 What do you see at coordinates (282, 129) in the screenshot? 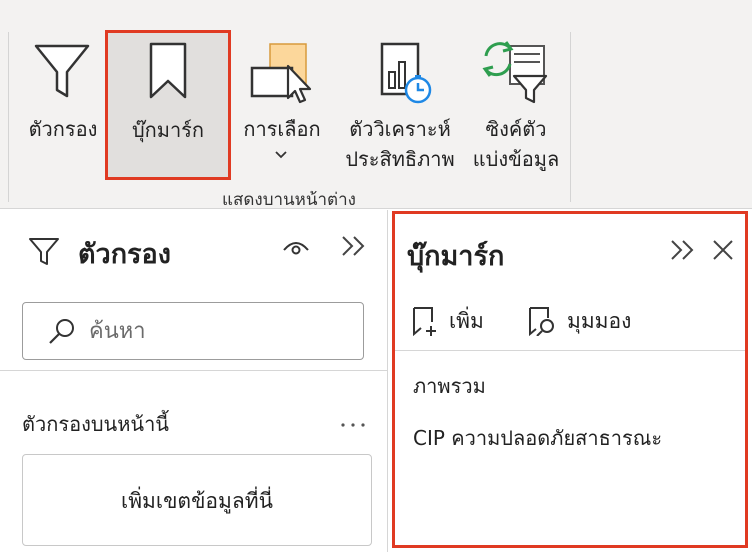
I see `selection-button-label: การเลือก` at bounding box center [282, 129].